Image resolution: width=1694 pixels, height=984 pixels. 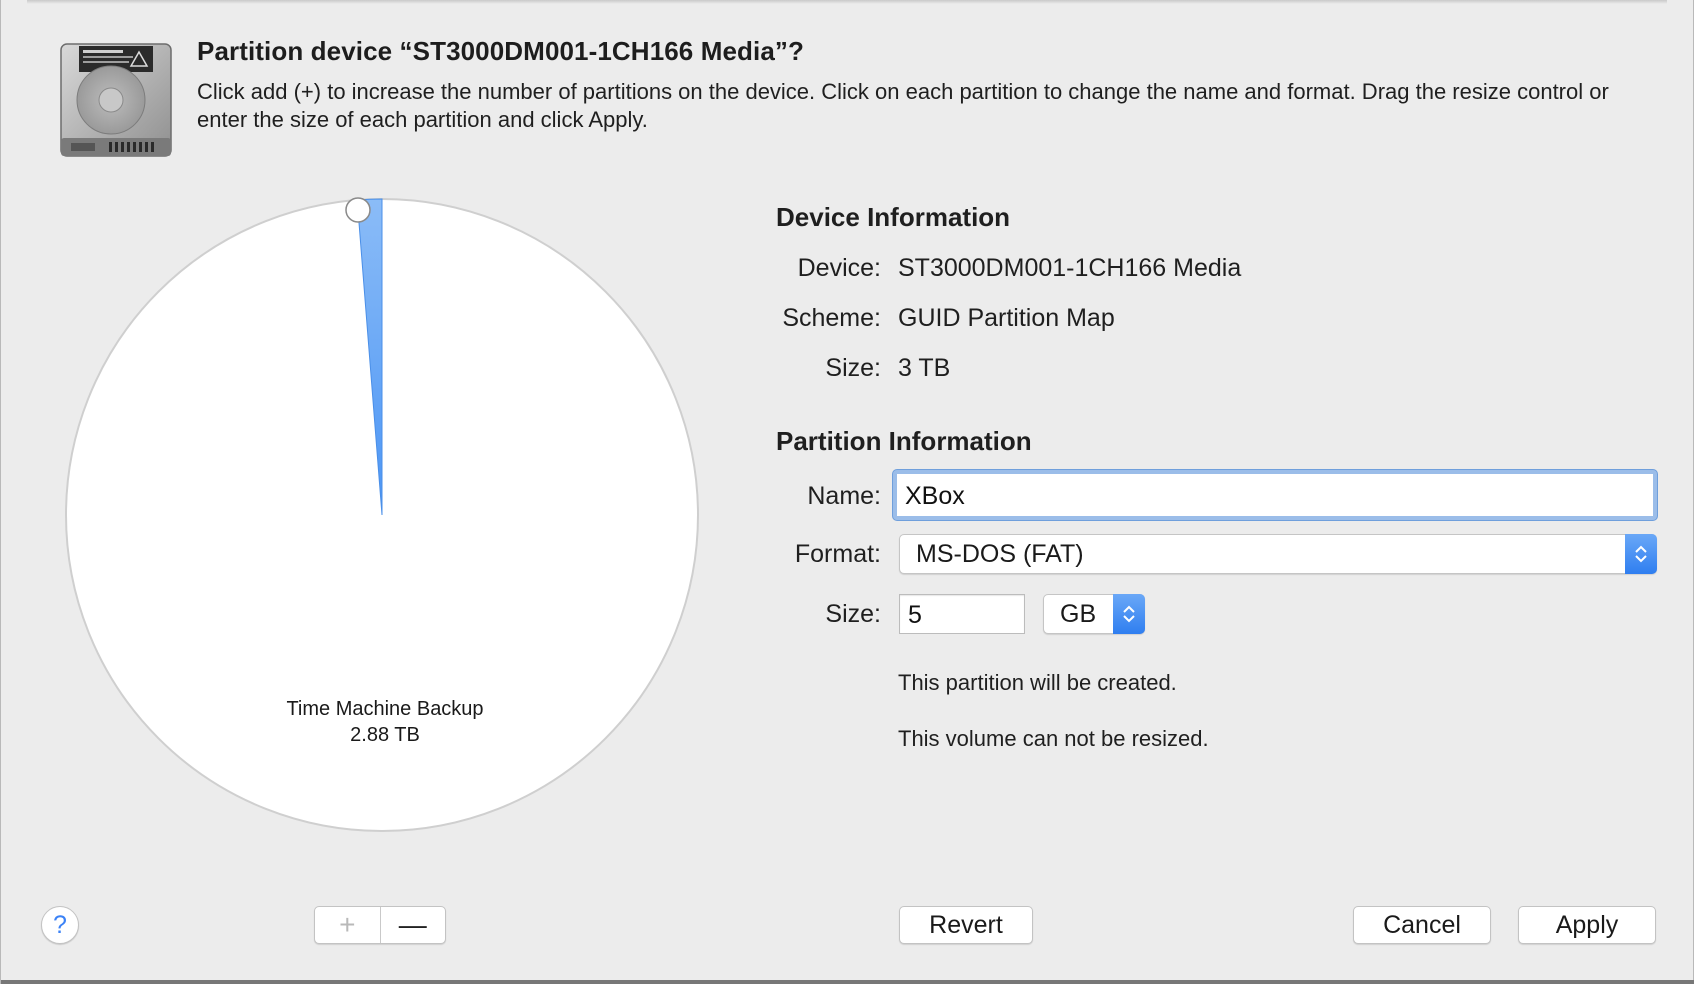 I want to click on resize-note: This volume can not be resized., so click(x=1053, y=738).